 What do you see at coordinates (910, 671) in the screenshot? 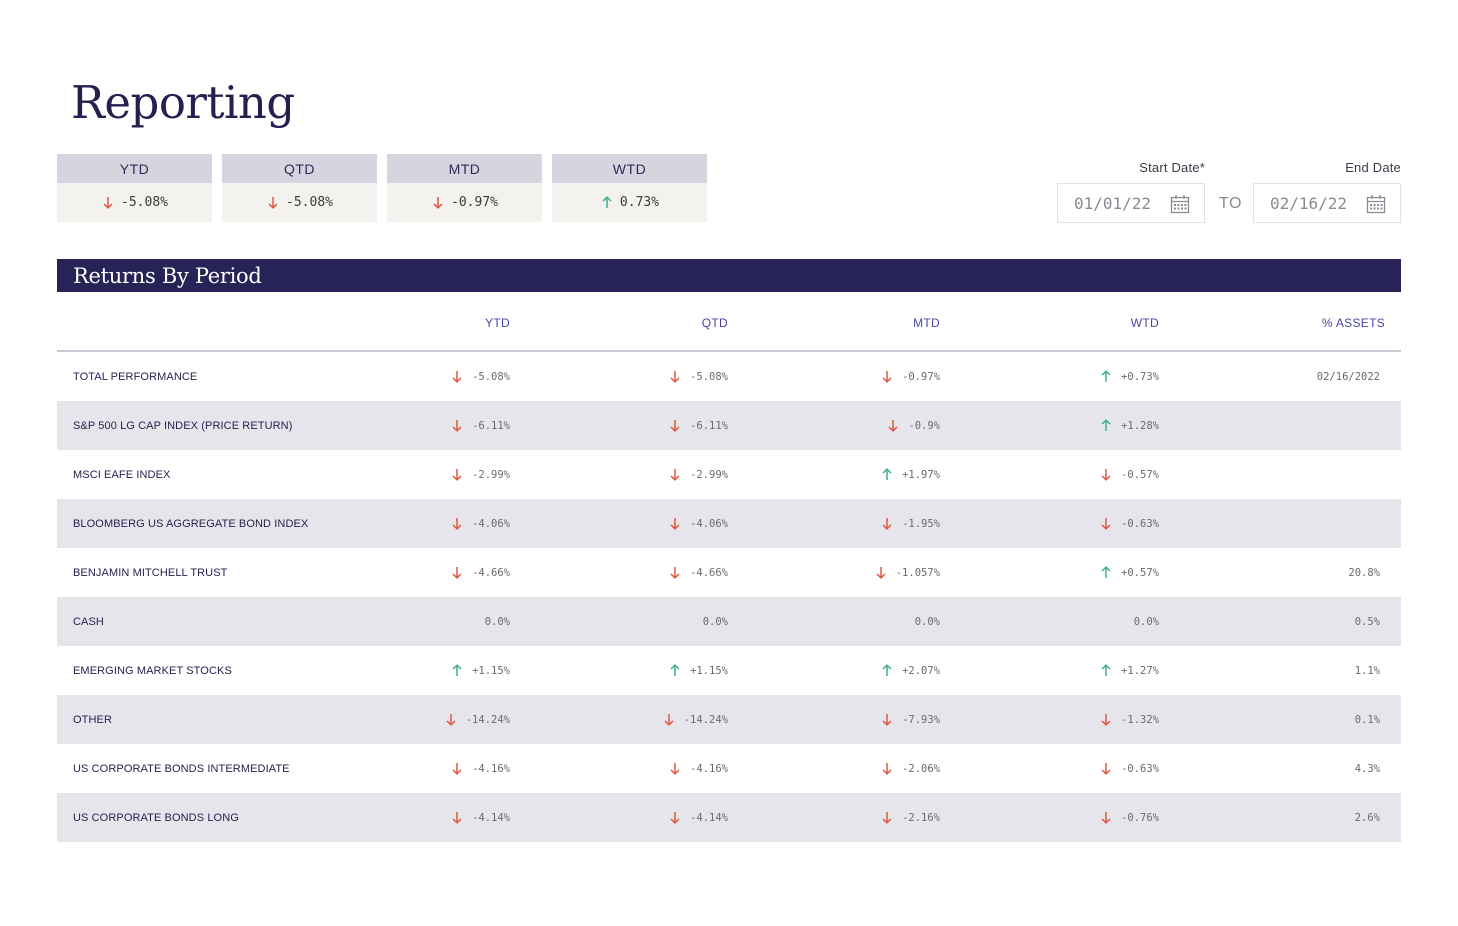
I see `cell-mtd: +2.07%` at bounding box center [910, 671].